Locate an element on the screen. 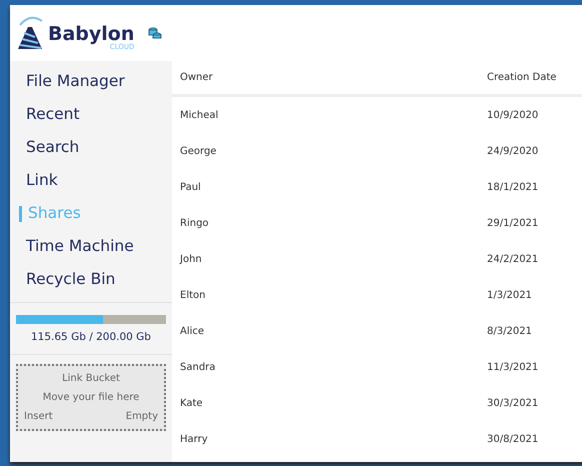 The image size is (582, 466). insert-link: Insert is located at coordinates (38, 416).